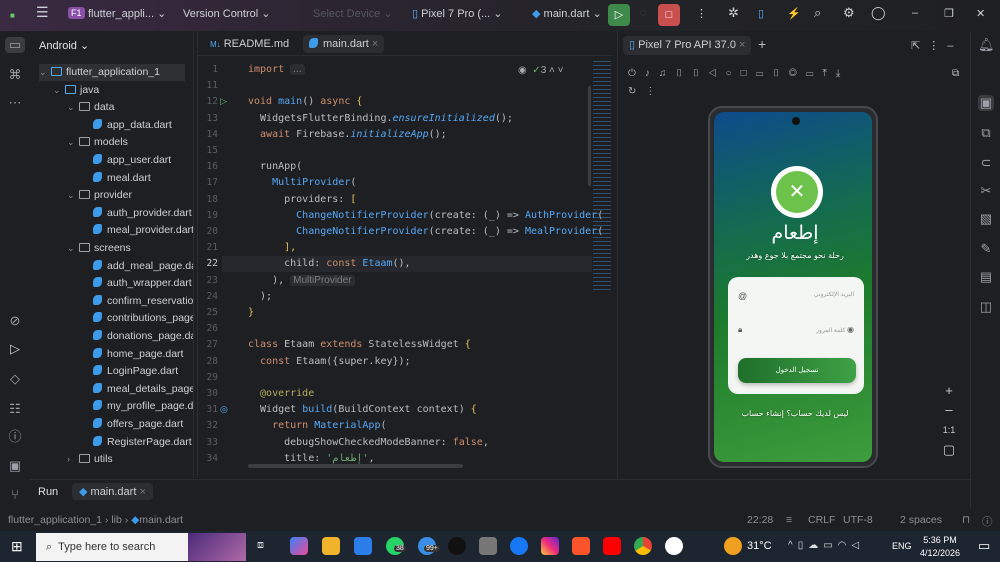  Describe the element at coordinates (129, 371) in the screenshot. I see `tree-file: LoginPage.dart` at that location.